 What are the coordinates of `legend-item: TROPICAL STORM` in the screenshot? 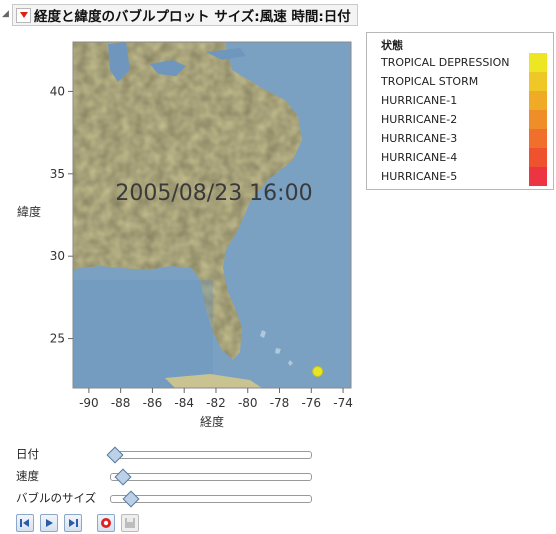 It's located at (464, 81).